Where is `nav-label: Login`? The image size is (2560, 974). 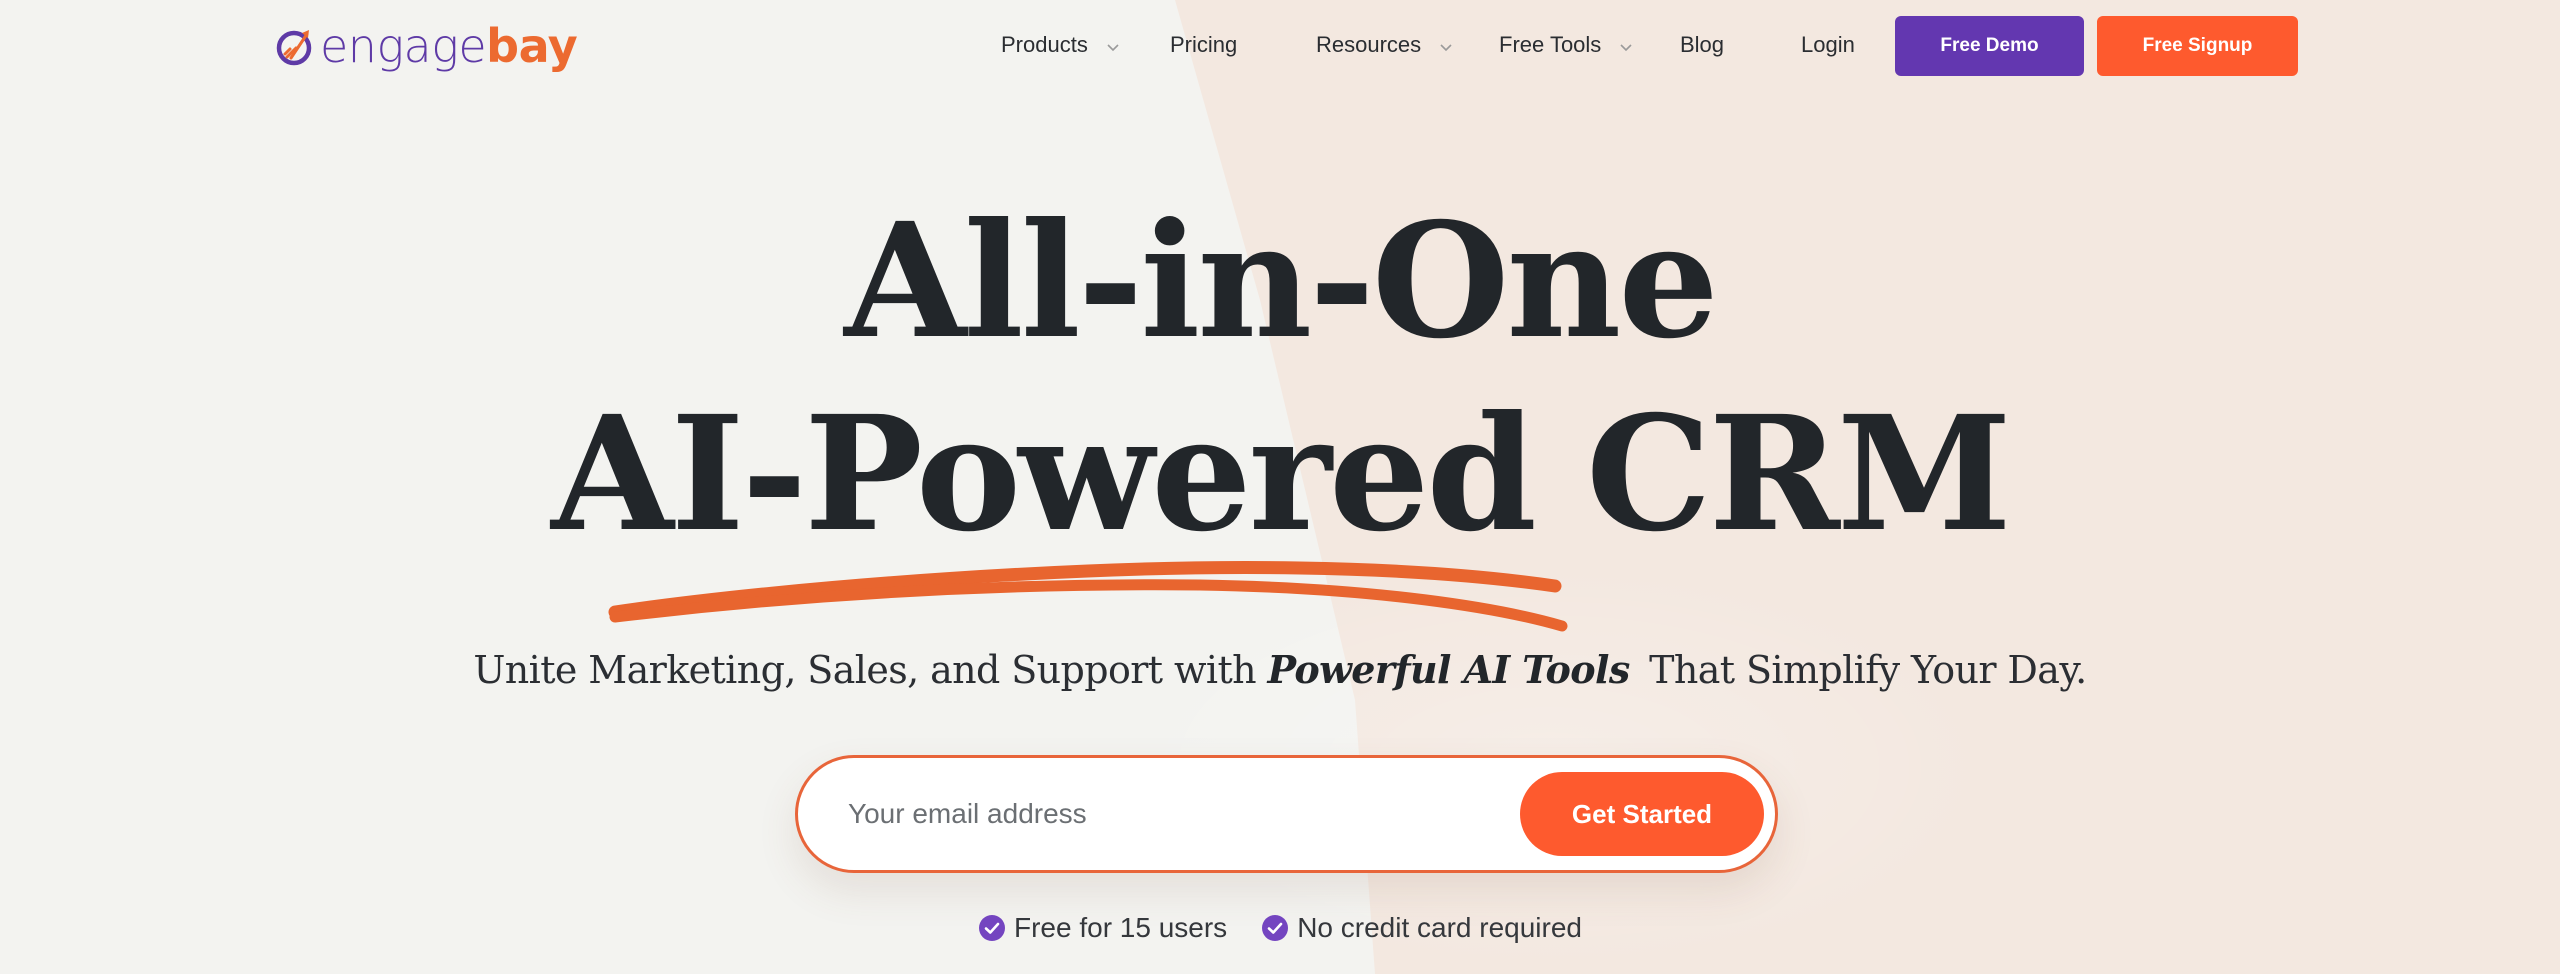 nav-label: Login is located at coordinates (1828, 44).